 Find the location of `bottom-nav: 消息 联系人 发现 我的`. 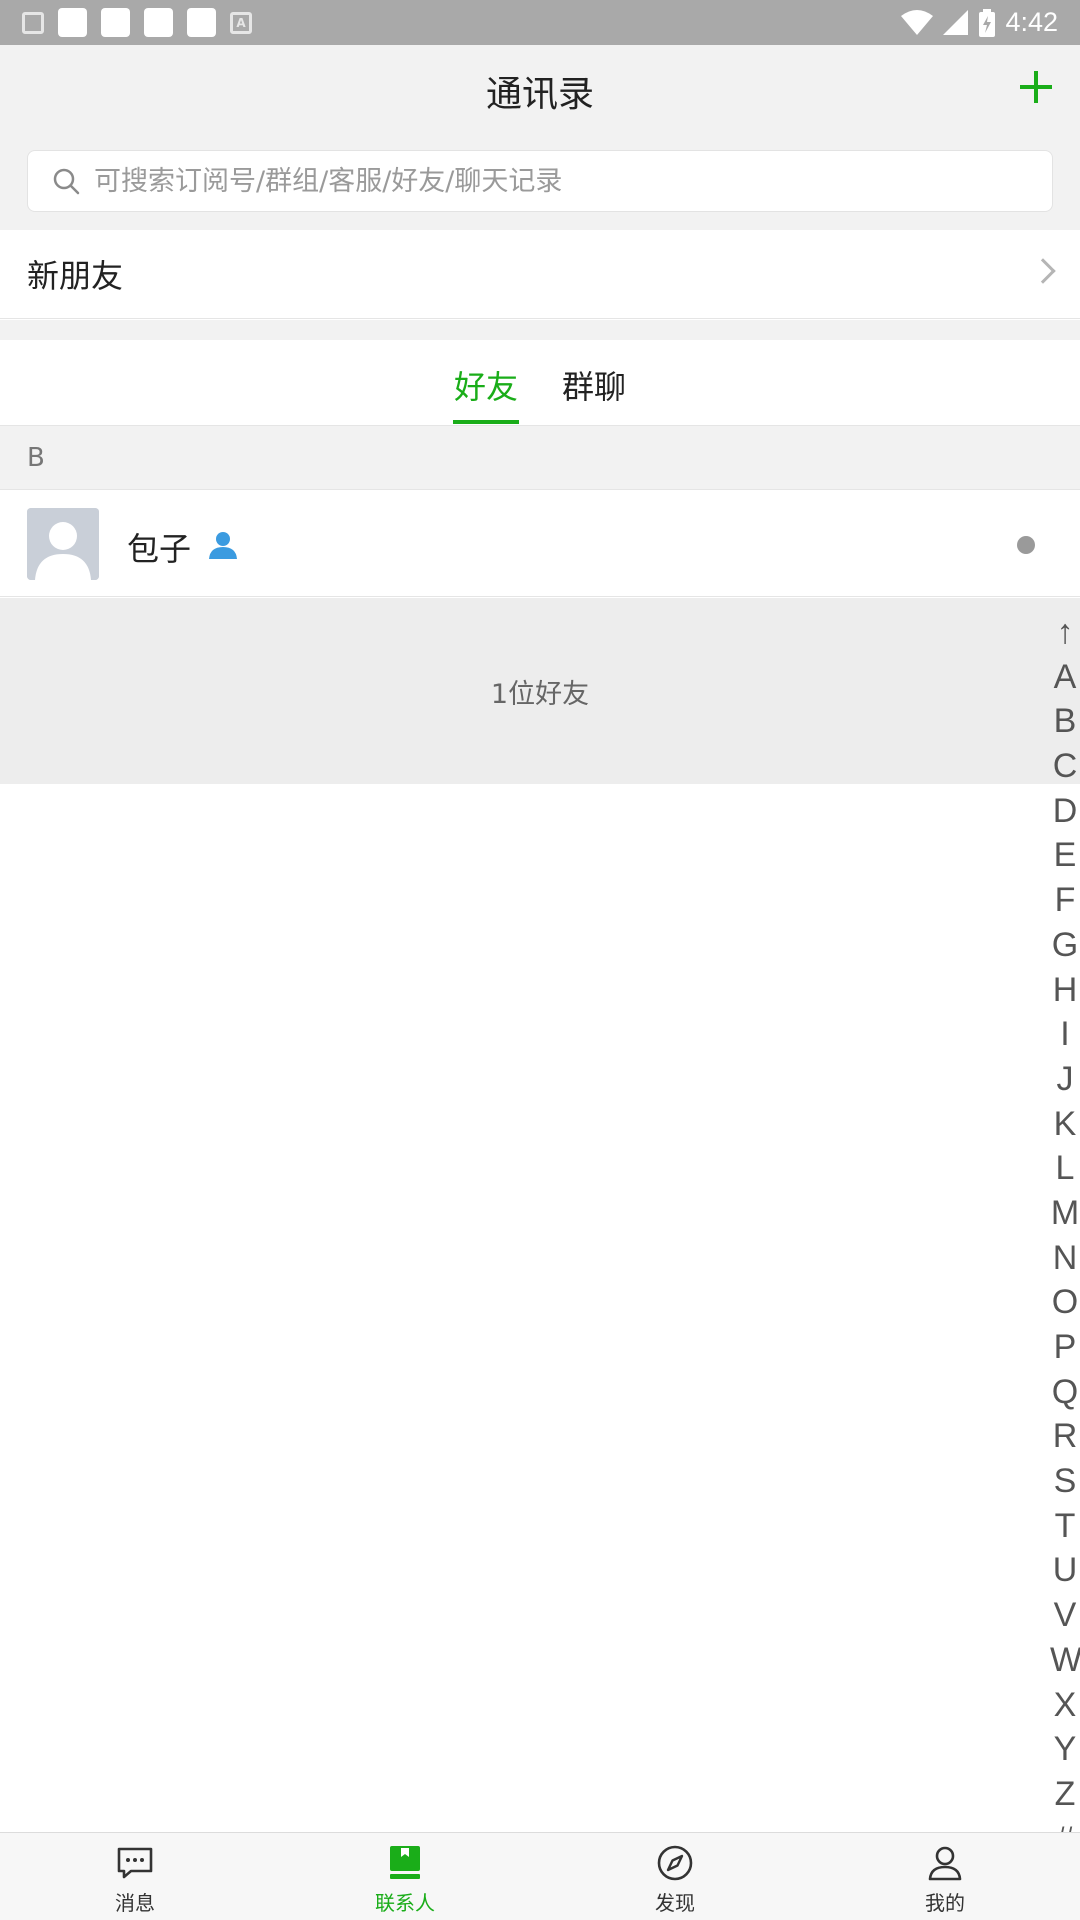

bottom-nav: 消息 联系人 发现 我的 is located at coordinates (540, 1876).